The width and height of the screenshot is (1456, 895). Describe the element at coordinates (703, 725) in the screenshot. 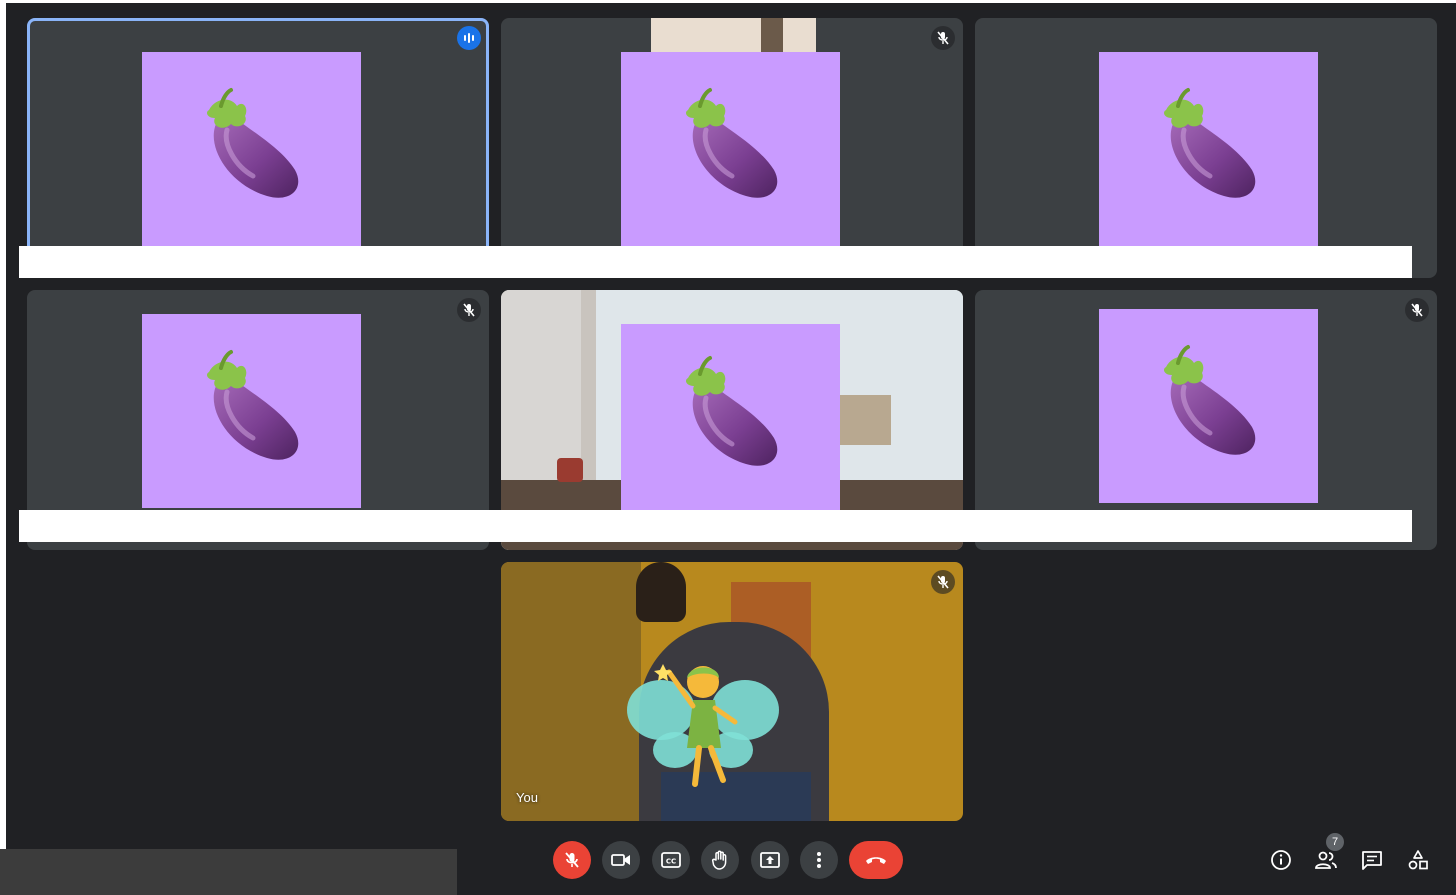

I see `fairy-icon` at that location.